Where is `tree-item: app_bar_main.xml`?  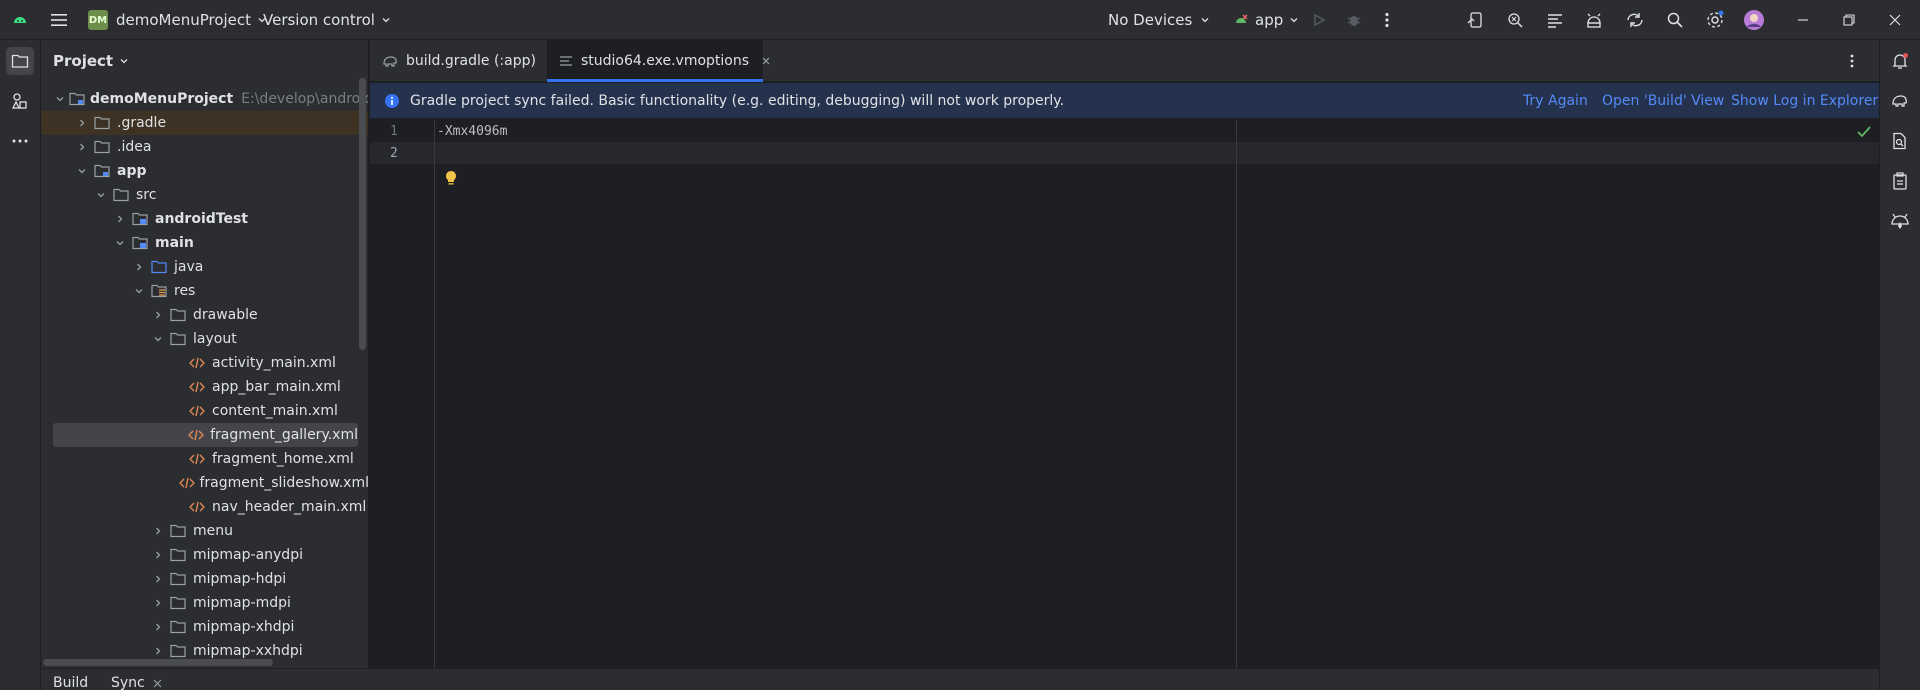
tree-item: app_bar_main.xml is located at coordinates (204, 387).